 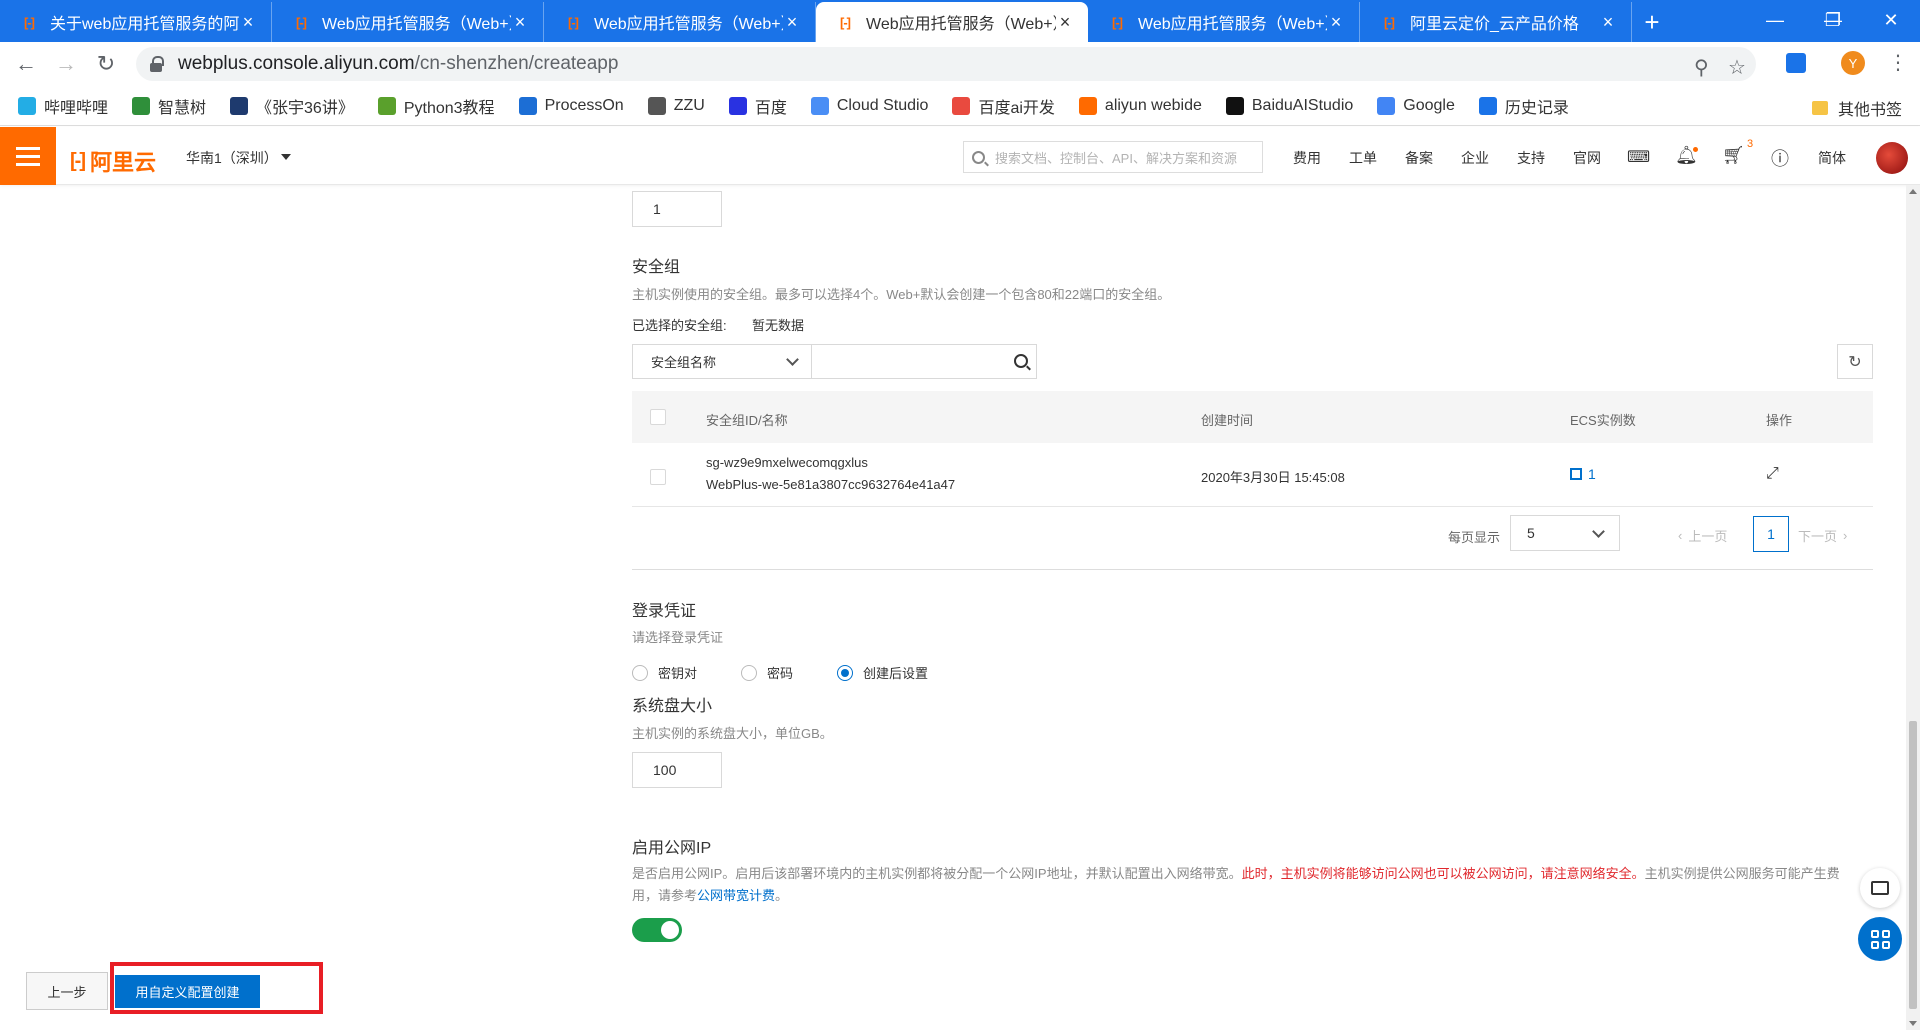 What do you see at coordinates (1853, 63) in the screenshot?
I see `profile-avatar: Y` at bounding box center [1853, 63].